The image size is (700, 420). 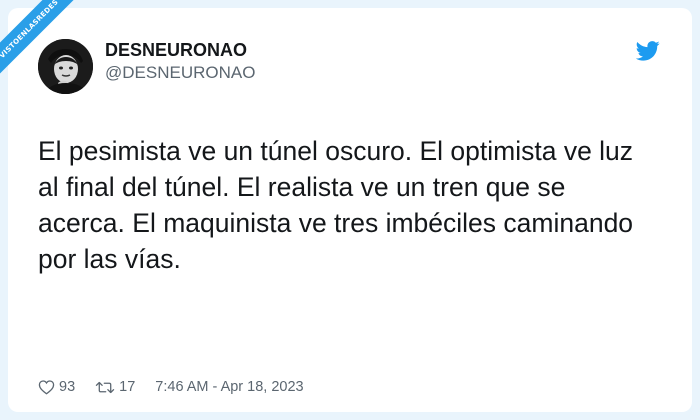 I want to click on avatar-portrait-icon, so click(x=65, y=66).